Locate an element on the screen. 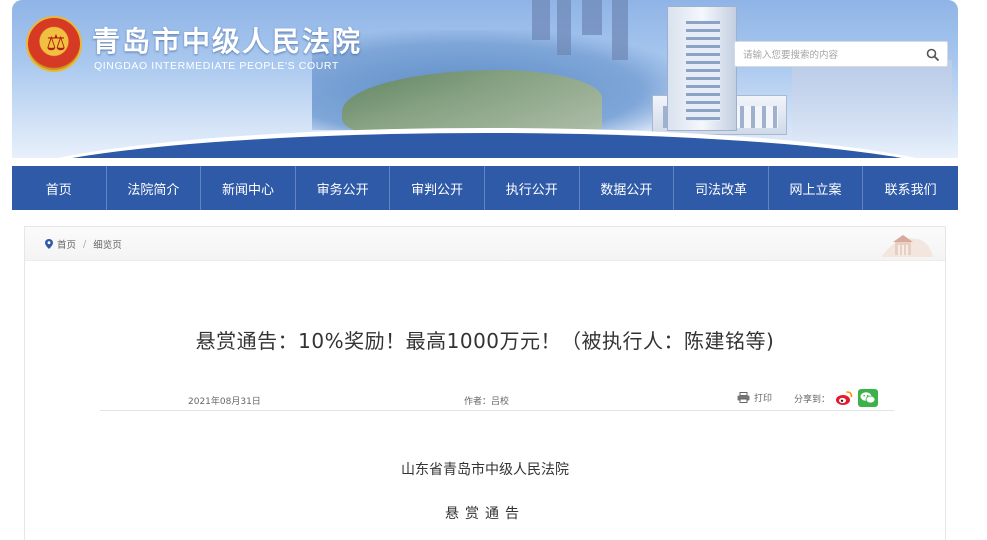  building-decoration-icon is located at coordinates (907, 246).